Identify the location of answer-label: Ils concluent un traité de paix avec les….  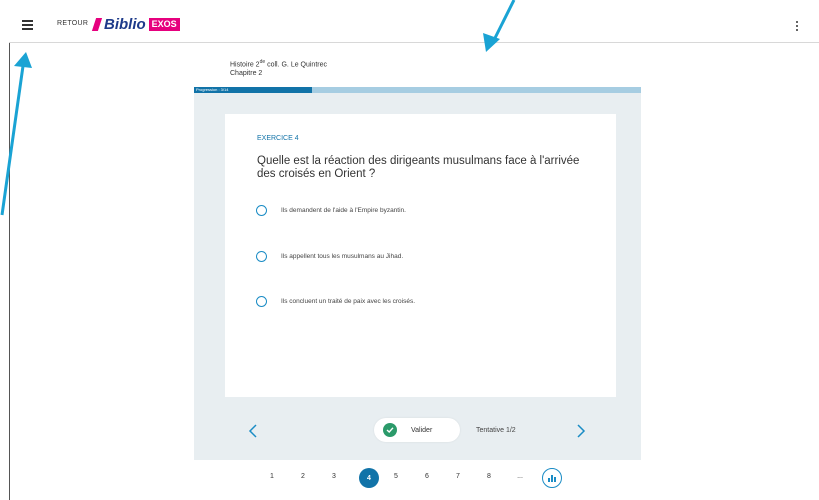
(348, 301).